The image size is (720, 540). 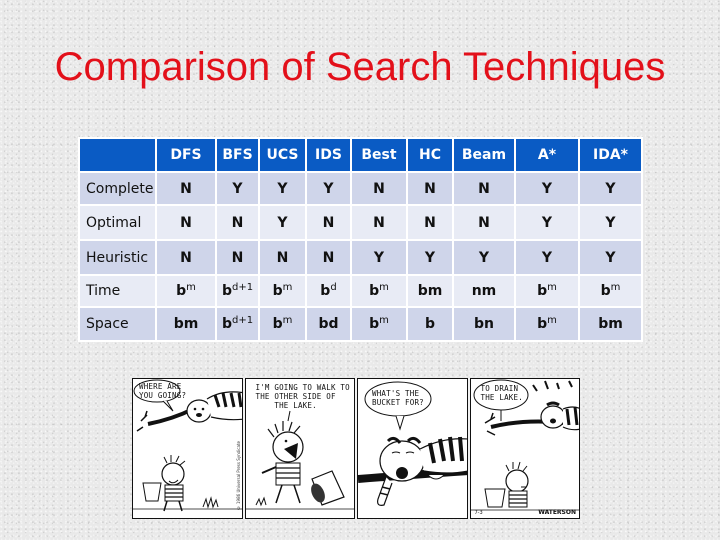 I want to click on slide-title: Comparison of Search Techniques, so click(x=360, y=67).